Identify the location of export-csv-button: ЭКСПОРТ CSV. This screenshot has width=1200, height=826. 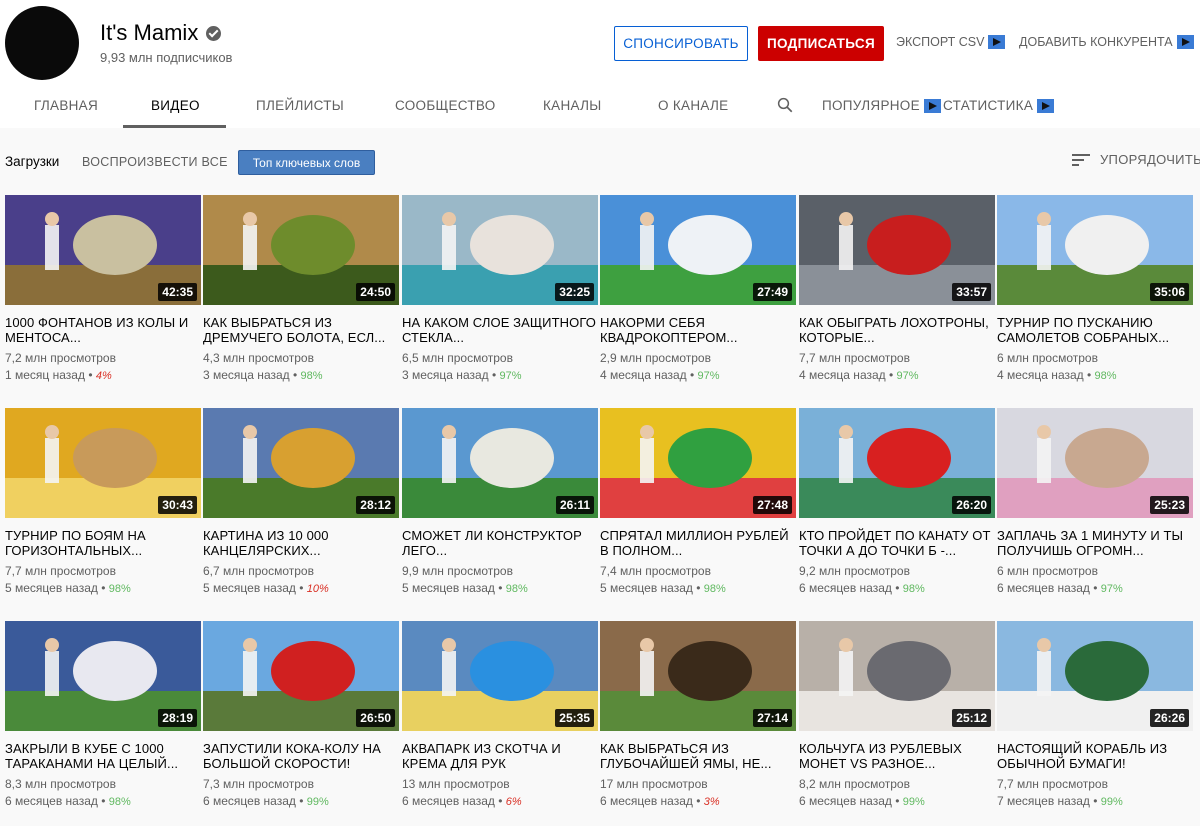
(951, 42).